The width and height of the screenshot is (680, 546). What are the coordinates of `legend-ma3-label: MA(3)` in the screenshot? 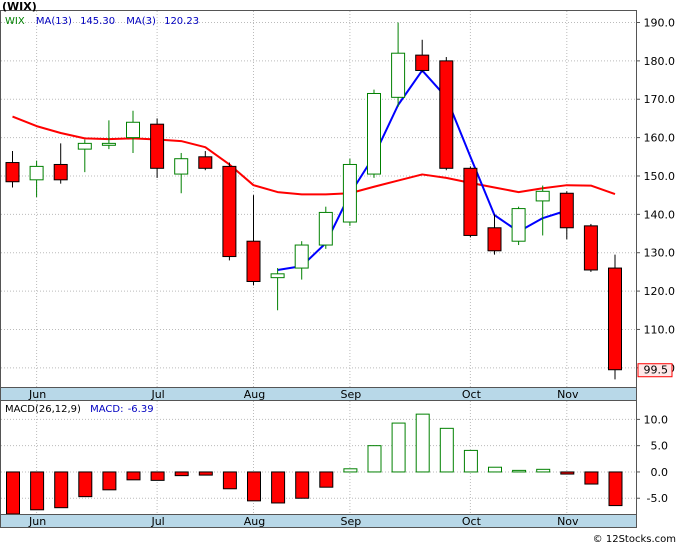 It's located at (141, 21).